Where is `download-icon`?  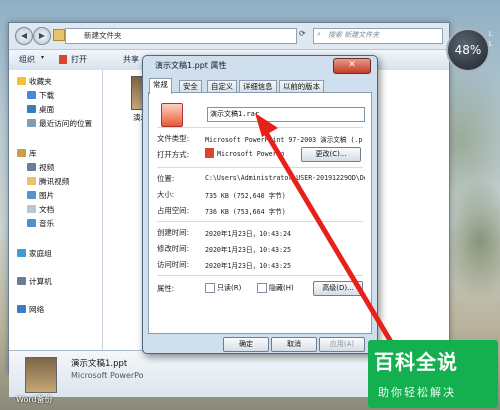
download-icon is located at coordinates (31, 95).